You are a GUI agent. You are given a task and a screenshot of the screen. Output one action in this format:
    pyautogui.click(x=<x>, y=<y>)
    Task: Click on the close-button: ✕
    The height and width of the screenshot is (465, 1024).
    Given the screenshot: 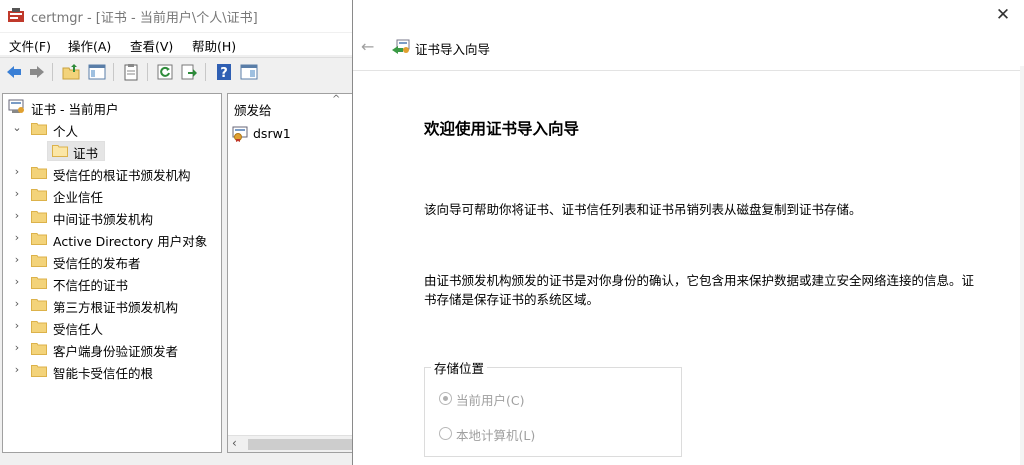 What is the action you would take?
    pyautogui.click(x=1003, y=15)
    